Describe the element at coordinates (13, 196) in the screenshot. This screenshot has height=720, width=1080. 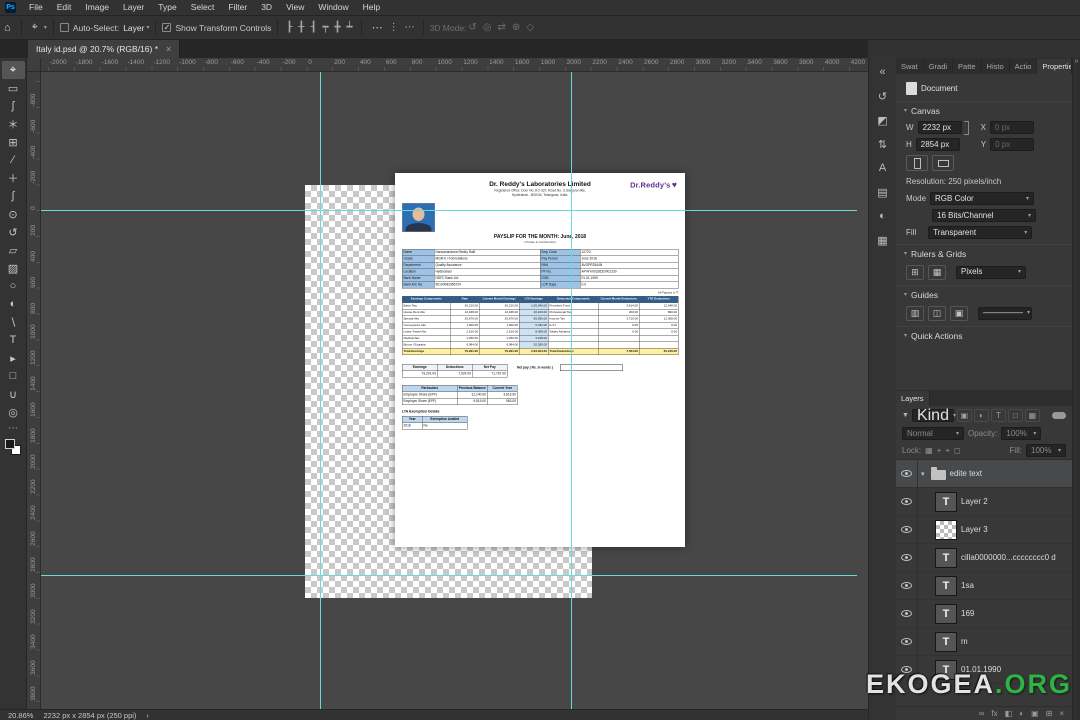
I see `brush-tool: ∫` at that location.